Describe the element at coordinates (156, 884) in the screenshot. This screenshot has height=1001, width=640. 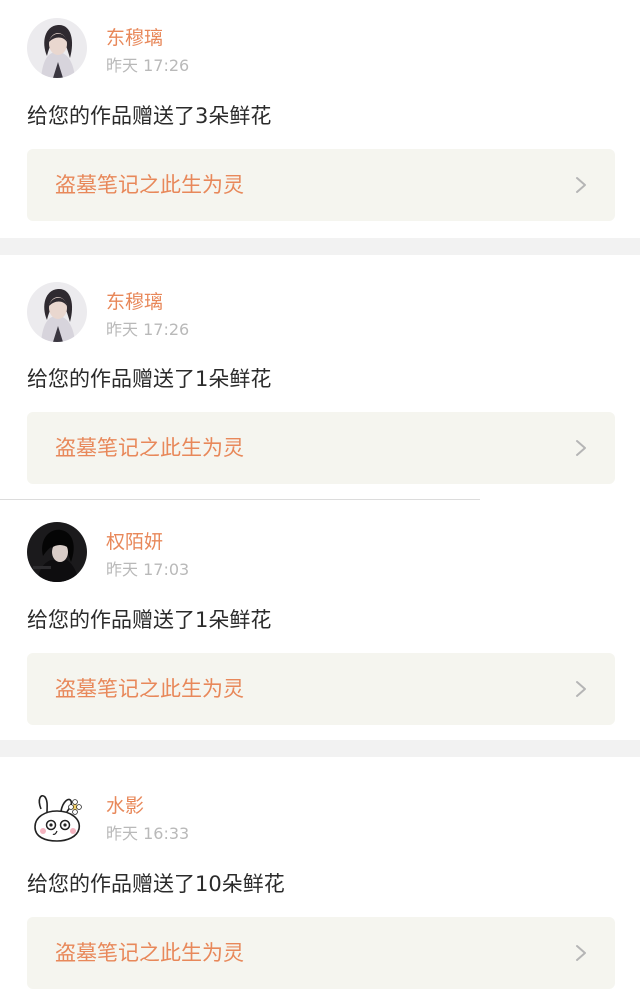
I see `notification-message: 给您的作品赠送了10朵鲜花` at that location.